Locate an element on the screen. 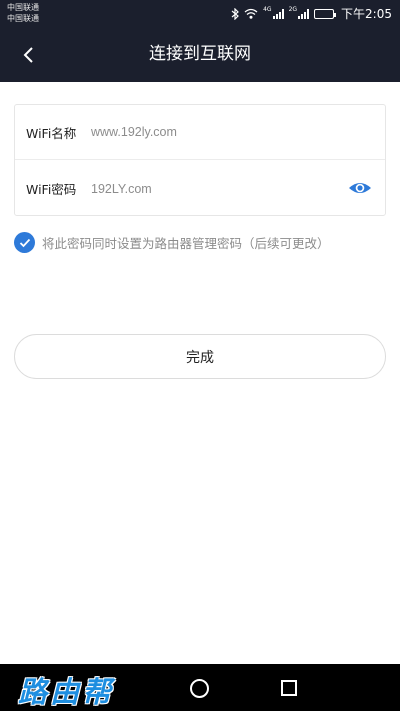  back-button is located at coordinates (28, 55).